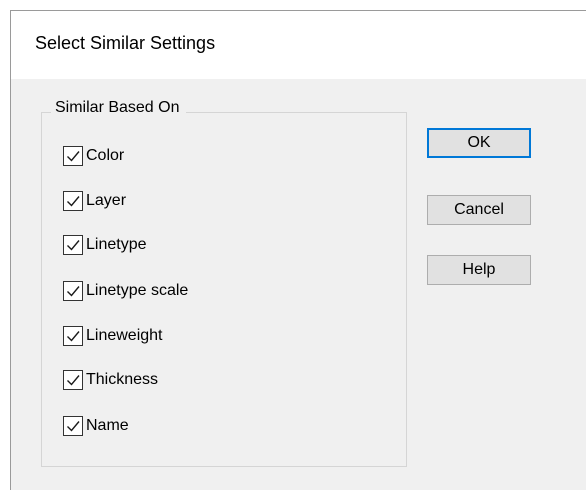 Image resolution: width=586 pixels, height=490 pixels. I want to click on checkbox-label: Lineweight, so click(124, 335).